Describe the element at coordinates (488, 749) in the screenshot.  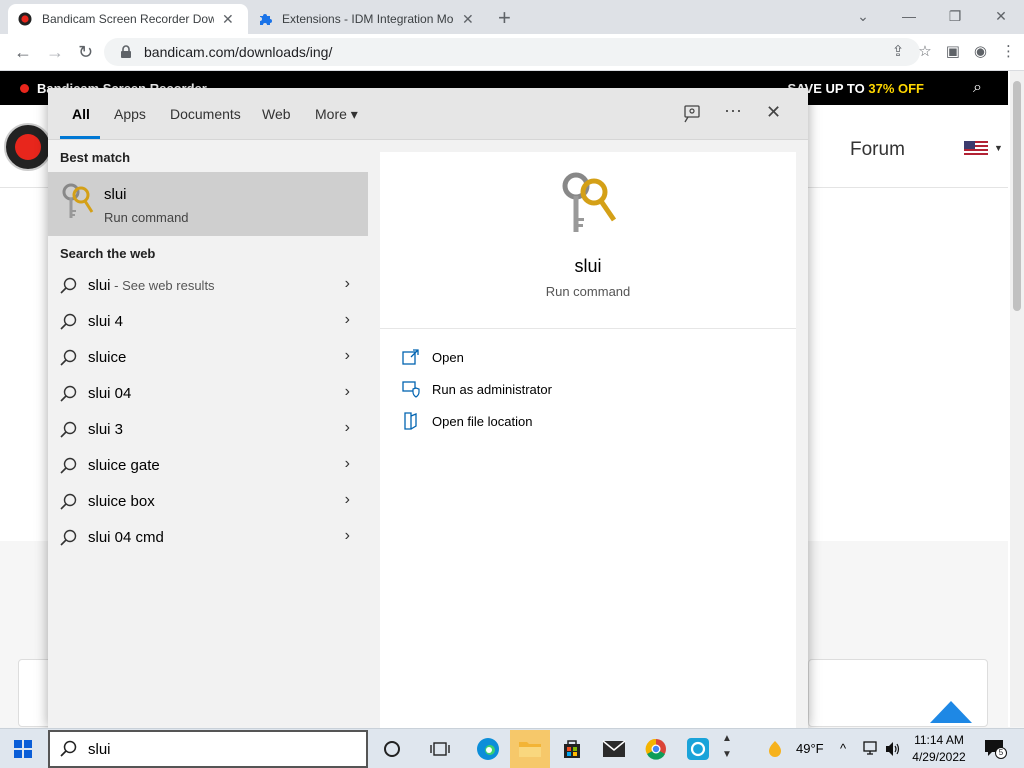
I see `edge-icon` at that location.